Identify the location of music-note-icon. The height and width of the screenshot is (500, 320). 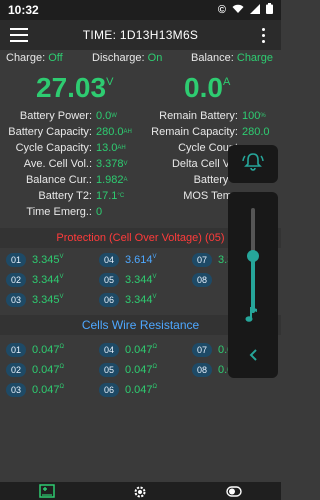
(253, 316).